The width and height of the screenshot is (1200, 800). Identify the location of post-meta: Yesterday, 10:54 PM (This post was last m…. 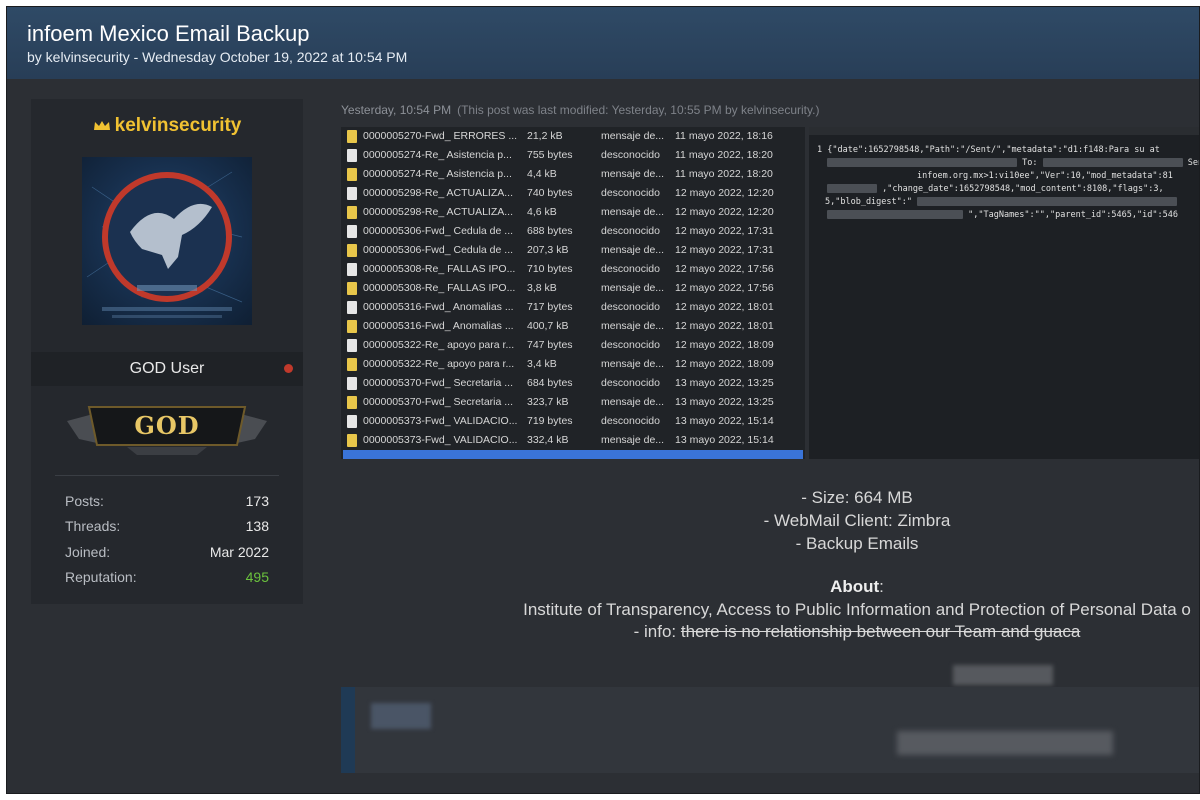
(580, 110).